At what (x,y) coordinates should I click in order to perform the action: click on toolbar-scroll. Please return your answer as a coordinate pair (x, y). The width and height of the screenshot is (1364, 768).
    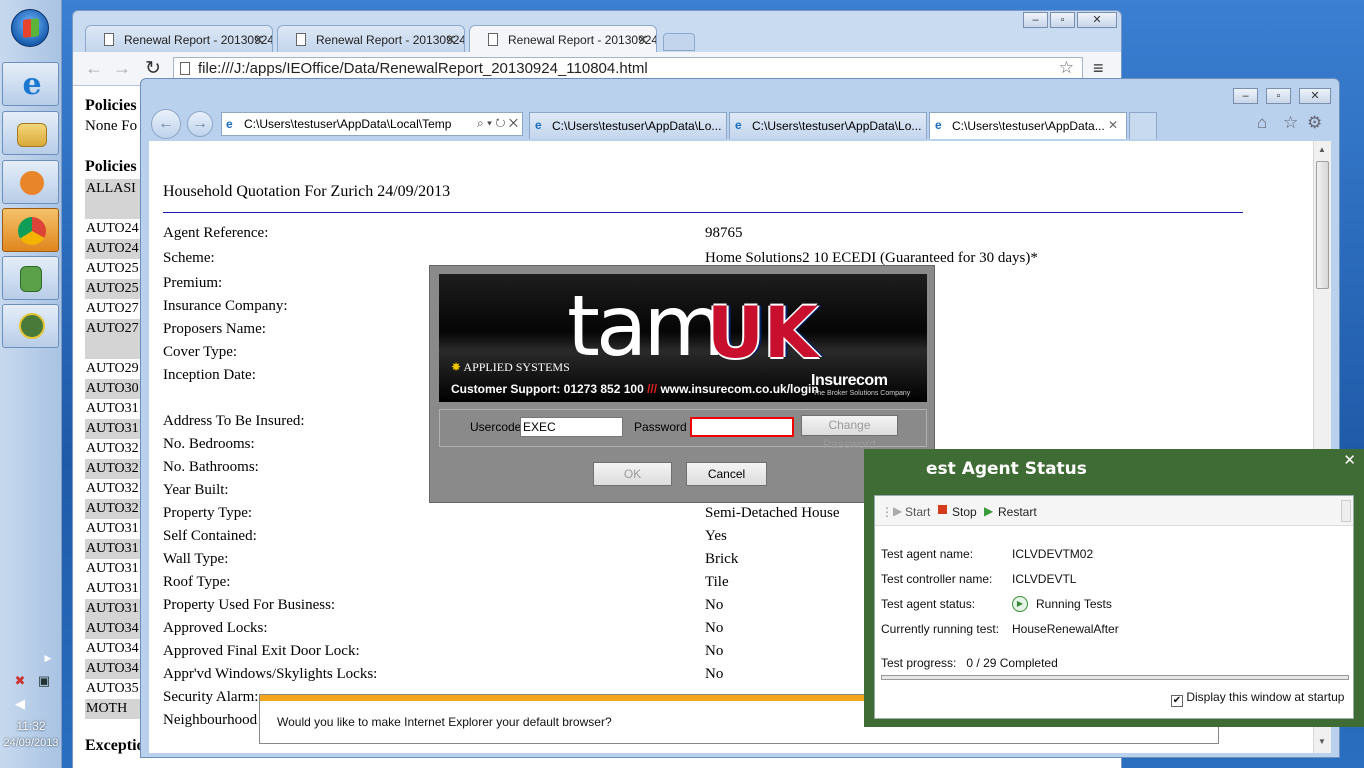
    Looking at the image, I should click on (1346, 511).